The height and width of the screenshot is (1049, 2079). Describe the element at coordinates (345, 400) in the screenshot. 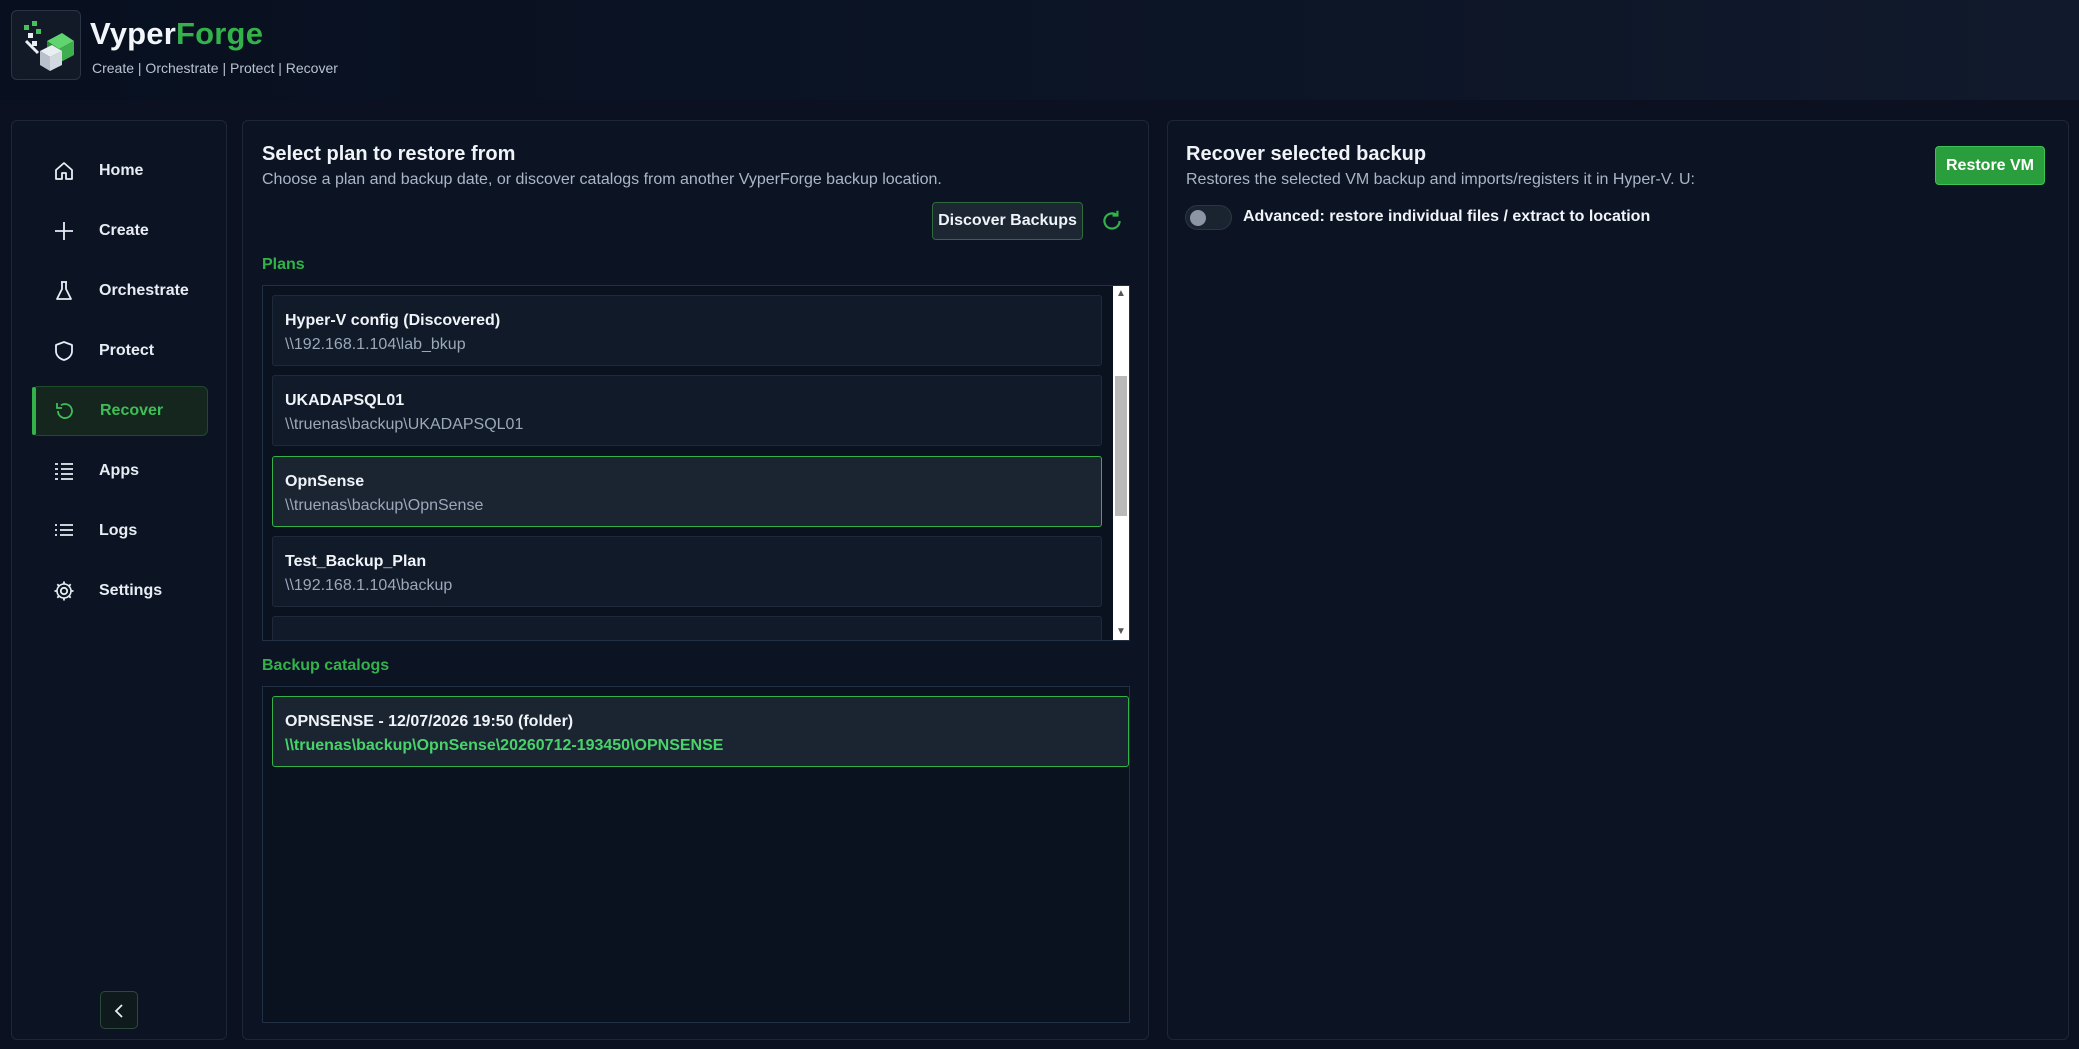

I see `plan-name: UKADAPSQL01` at that location.